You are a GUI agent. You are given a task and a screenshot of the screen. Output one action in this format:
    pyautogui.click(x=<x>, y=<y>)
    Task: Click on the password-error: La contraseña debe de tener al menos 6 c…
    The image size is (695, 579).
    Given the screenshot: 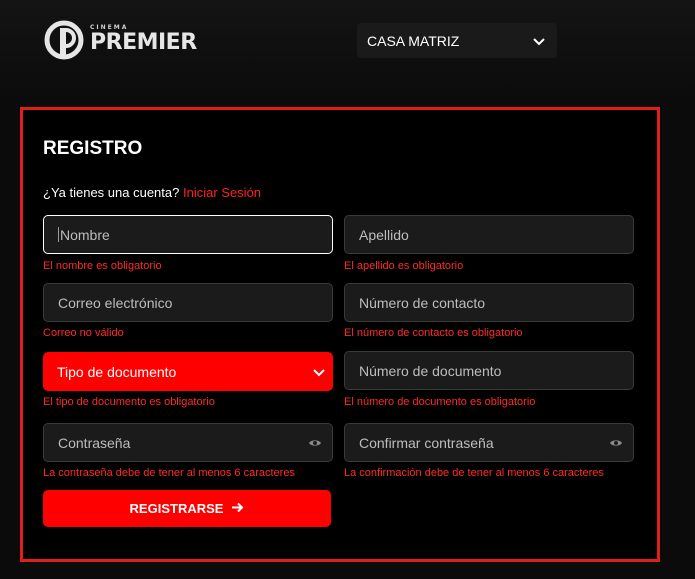 What is the action you would take?
    pyautogui.click(x=169, y=473)
    